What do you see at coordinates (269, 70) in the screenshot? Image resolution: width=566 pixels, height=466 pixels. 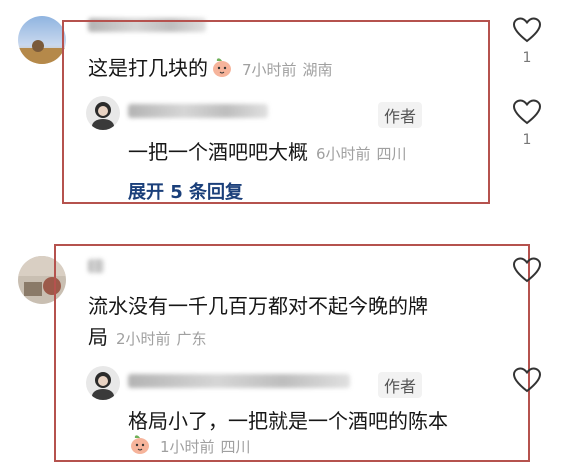 I see `comment-time: 7小时前` at bounding box center [269, 70].